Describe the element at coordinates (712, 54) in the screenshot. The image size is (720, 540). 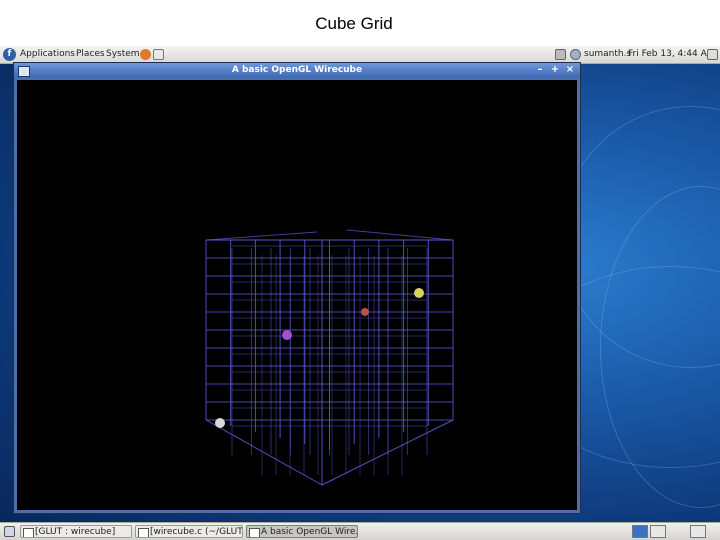
I see `power-icon` at that location.